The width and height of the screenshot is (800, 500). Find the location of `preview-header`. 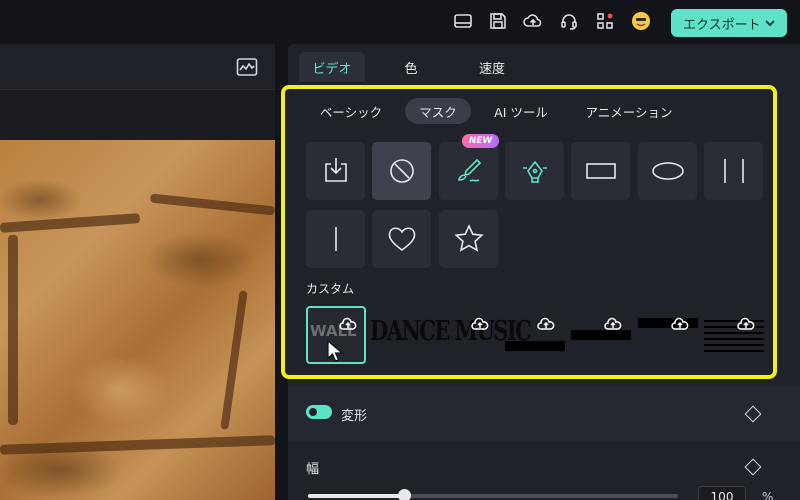

preview-header is located at coordinates (137, 67).